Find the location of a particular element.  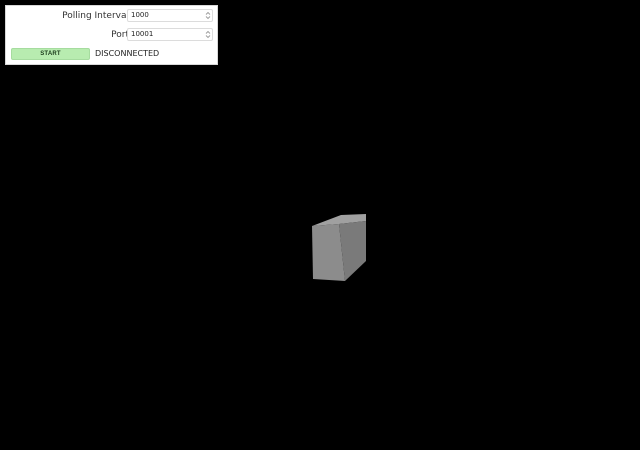

3d-box is located at coordinates (339, 247).